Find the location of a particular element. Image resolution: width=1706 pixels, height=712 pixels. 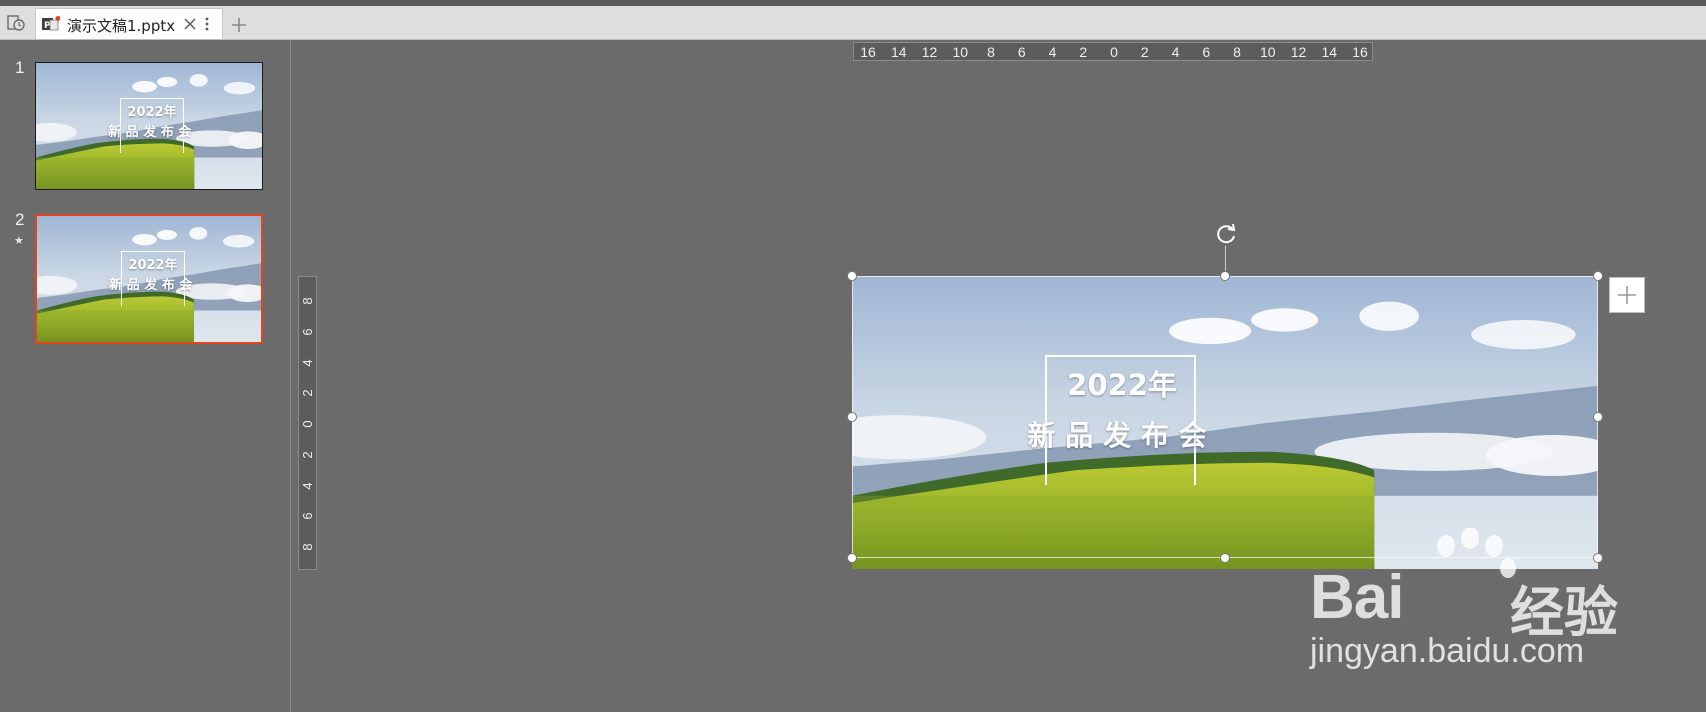

more-icon is located at coordinates (207, 24).